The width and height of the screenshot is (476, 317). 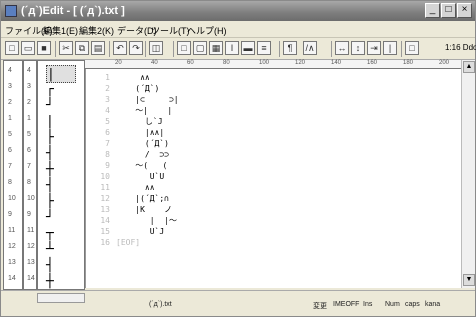 What do you see at coordinates (29, 102) in the screenshot?
I see `index-number: 2` at bounding box center [29, 102].